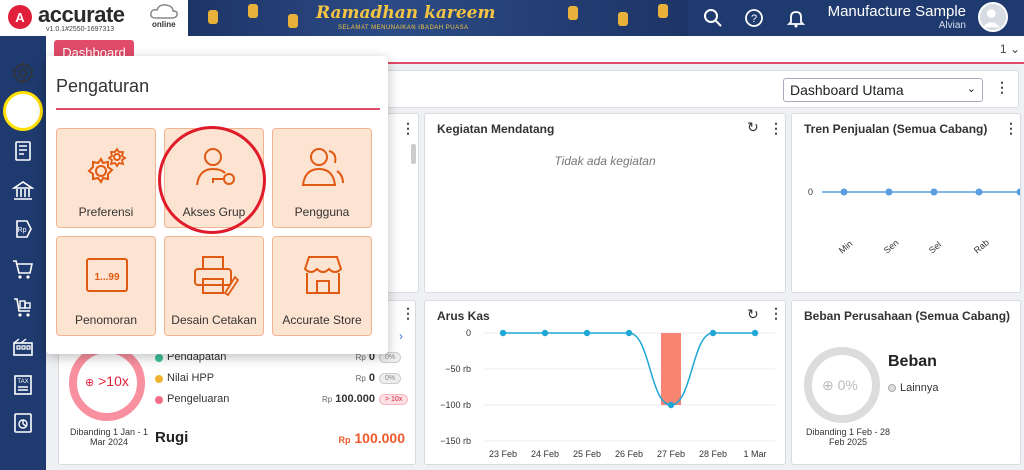  What do you see at coordinates (164, 11) in the screenshot?
I see `cloud-icon` at bounding box center [164, 11].